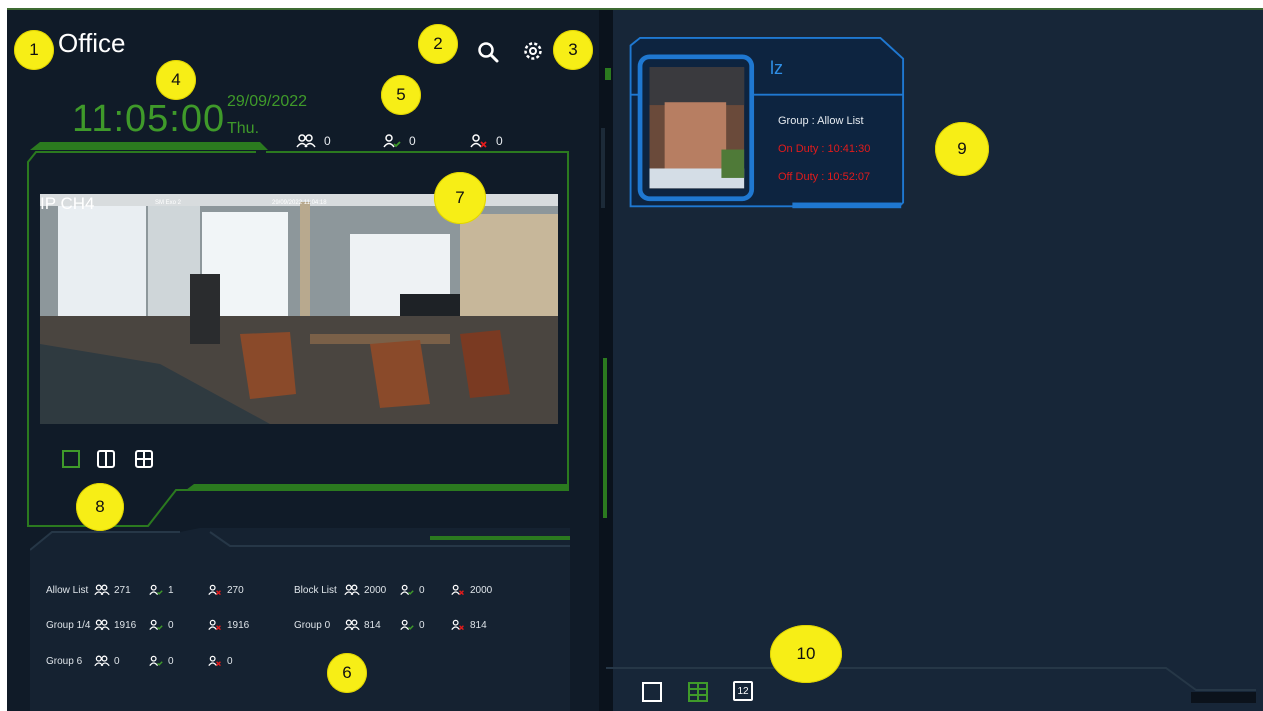  What do you see at coordinates (235, 590) in the screenshot?
I see `group-denied: 270` at bounding box center [235, 590].